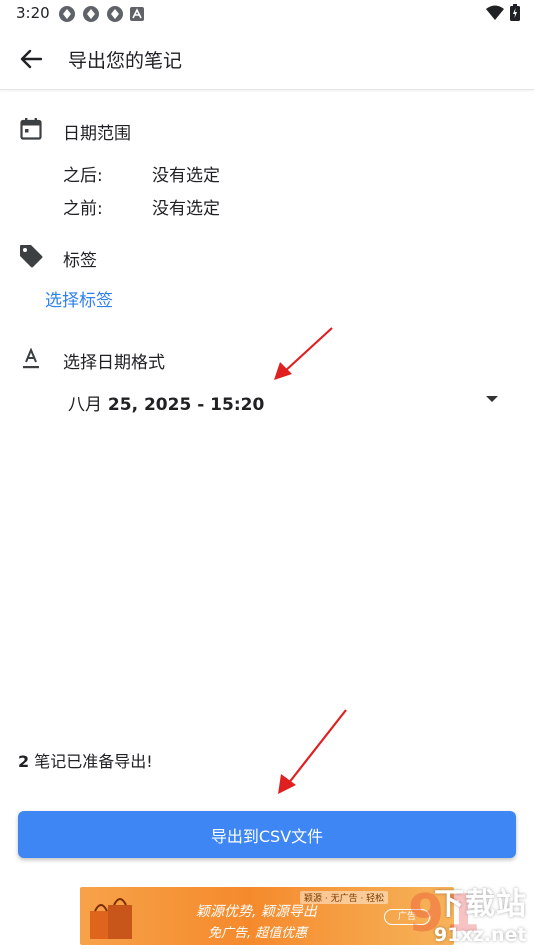 This screenshot has width=534, height=950. What do you see at coordinates (79, 298) in the screenshot?
I see `select-tags-link: 选择标签` at bounding box center [79, 298].